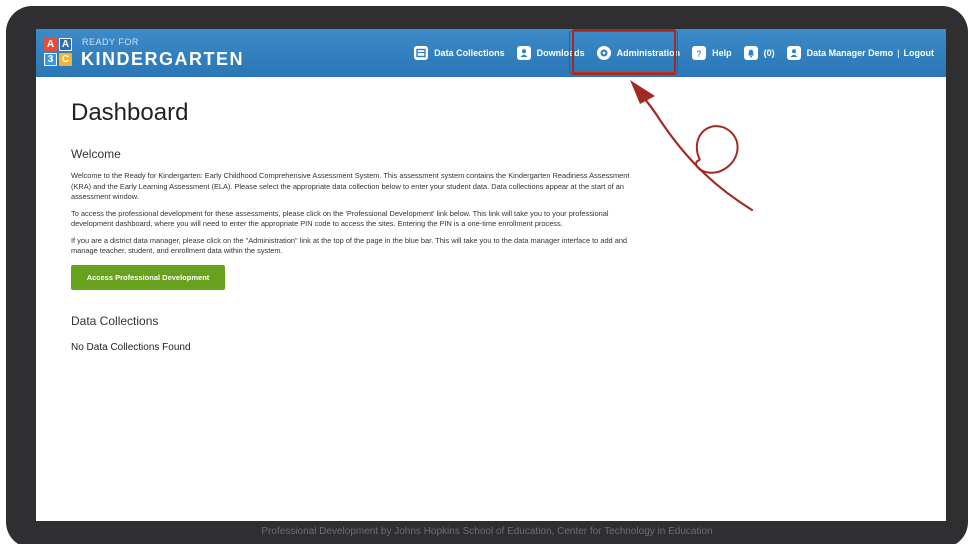 This screenshot has width=974, height=544. I want to click on nav-administration-label: Administration, so click(648, 53).